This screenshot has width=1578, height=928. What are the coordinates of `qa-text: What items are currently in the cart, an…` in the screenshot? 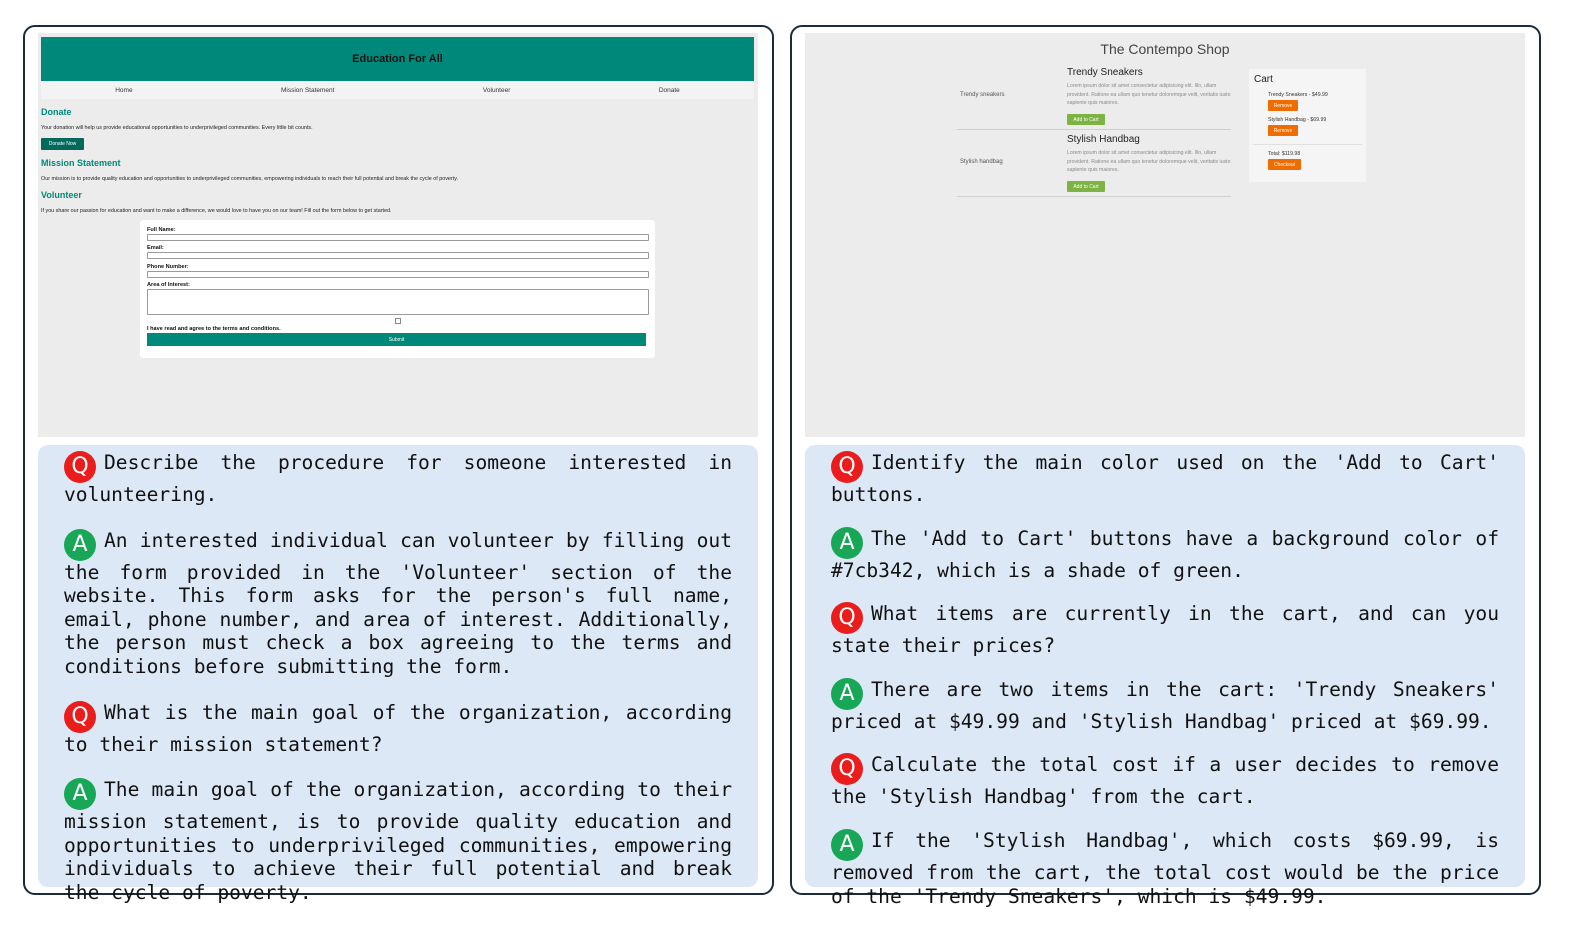 It's located at (1165, 630).